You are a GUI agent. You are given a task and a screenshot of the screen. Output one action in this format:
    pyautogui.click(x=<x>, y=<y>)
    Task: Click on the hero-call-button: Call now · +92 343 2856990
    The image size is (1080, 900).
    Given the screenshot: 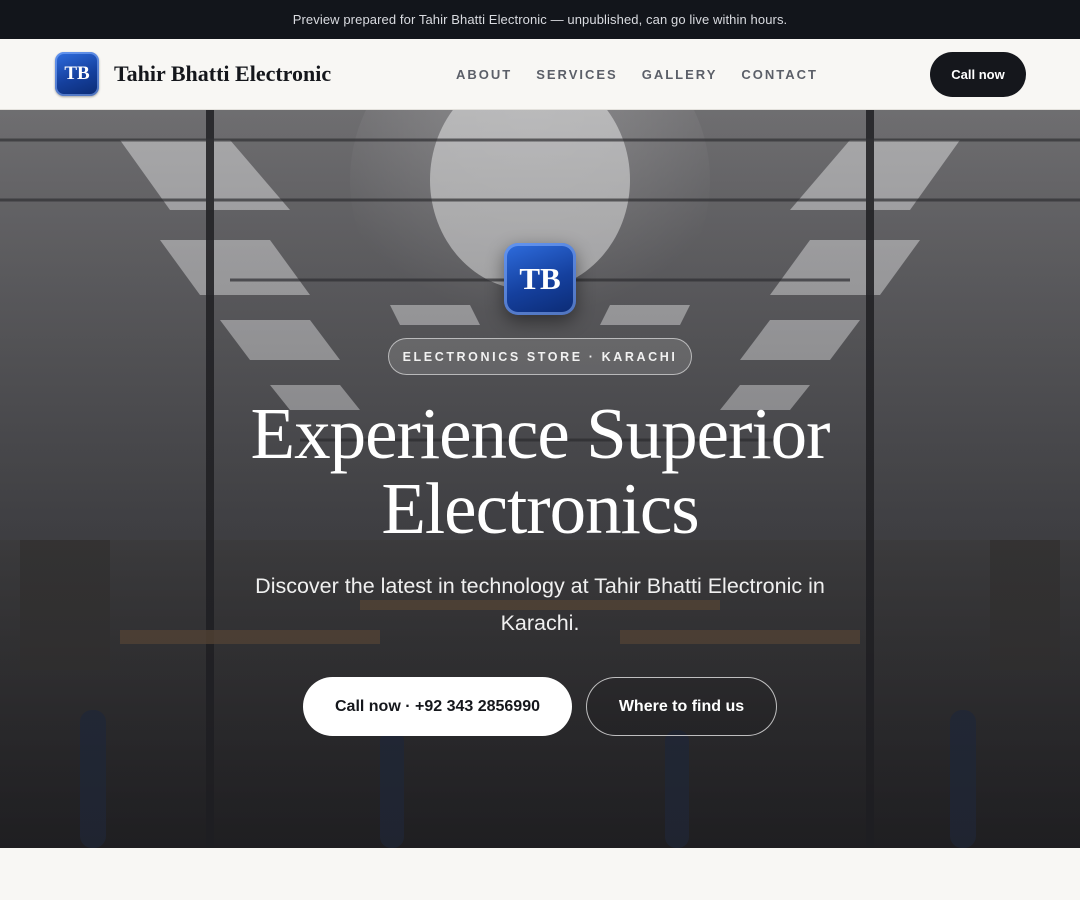 What is the action you would take?
    pyautogui.click(x=437, y=706)
    